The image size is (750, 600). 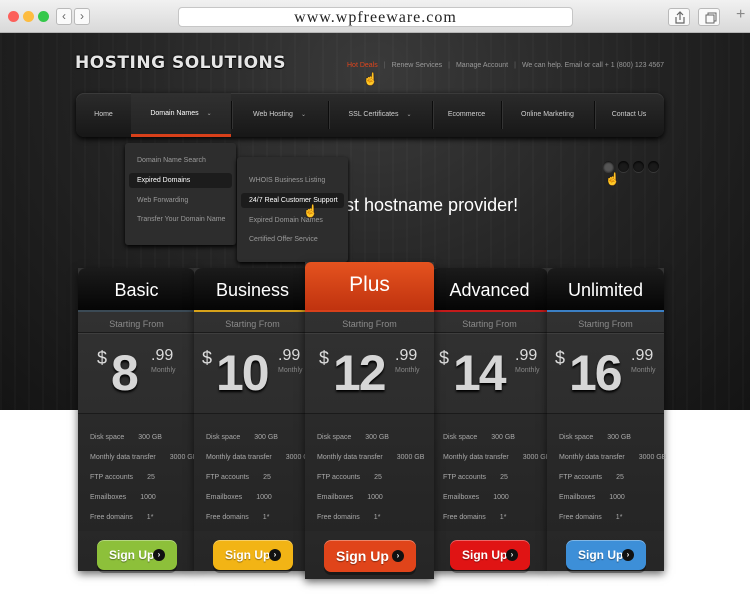 I want to click on price-cents: .99, so click(x=526, y=355).